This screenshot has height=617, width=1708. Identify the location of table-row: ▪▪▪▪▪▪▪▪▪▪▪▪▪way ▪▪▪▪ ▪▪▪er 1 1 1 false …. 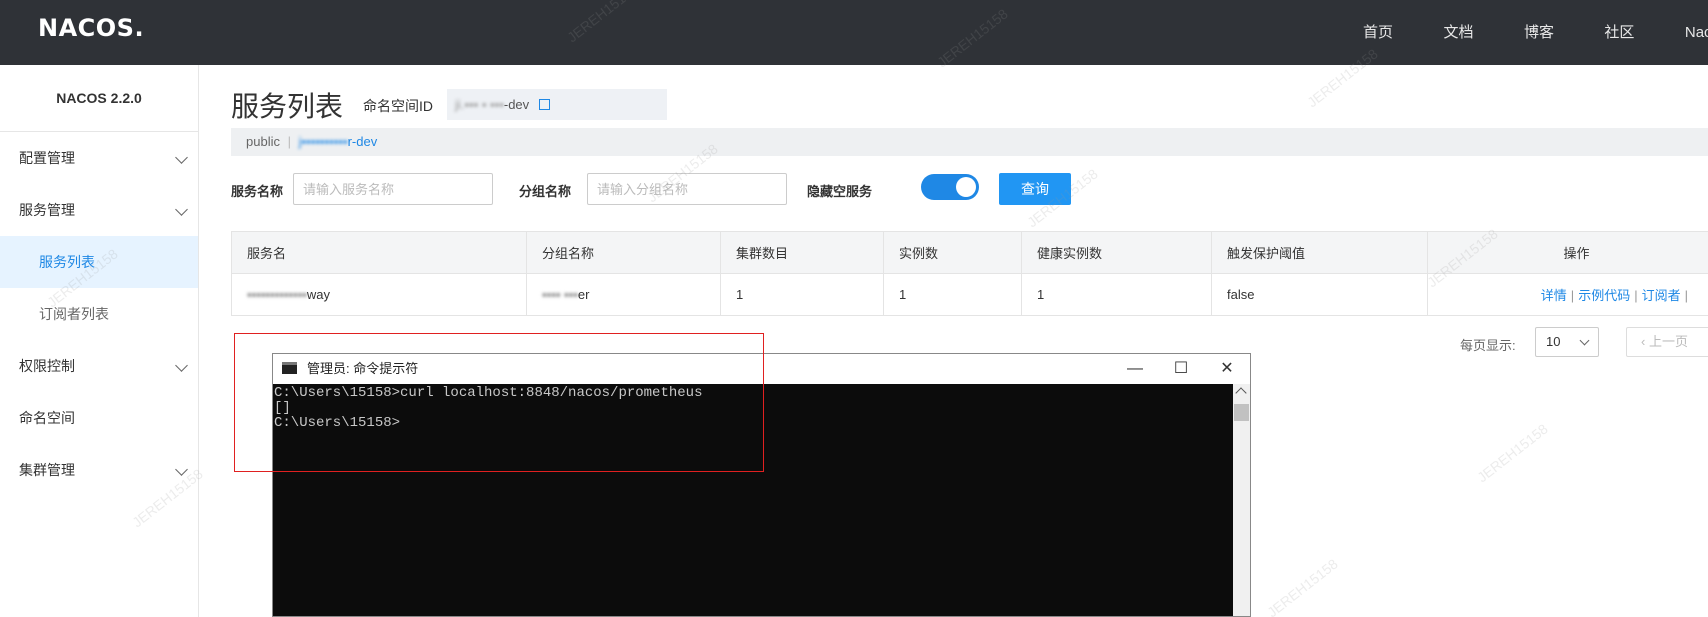
(969, 294).